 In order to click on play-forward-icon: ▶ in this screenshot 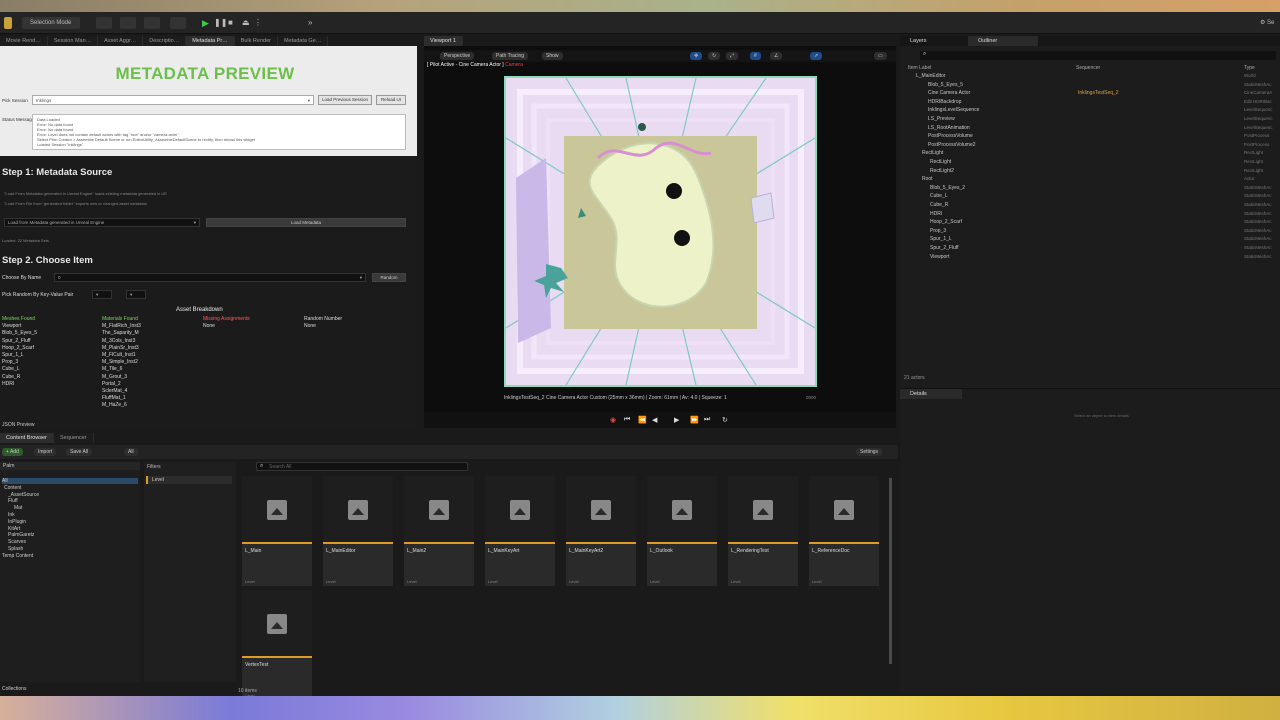, I will do `click(676, 420)`.